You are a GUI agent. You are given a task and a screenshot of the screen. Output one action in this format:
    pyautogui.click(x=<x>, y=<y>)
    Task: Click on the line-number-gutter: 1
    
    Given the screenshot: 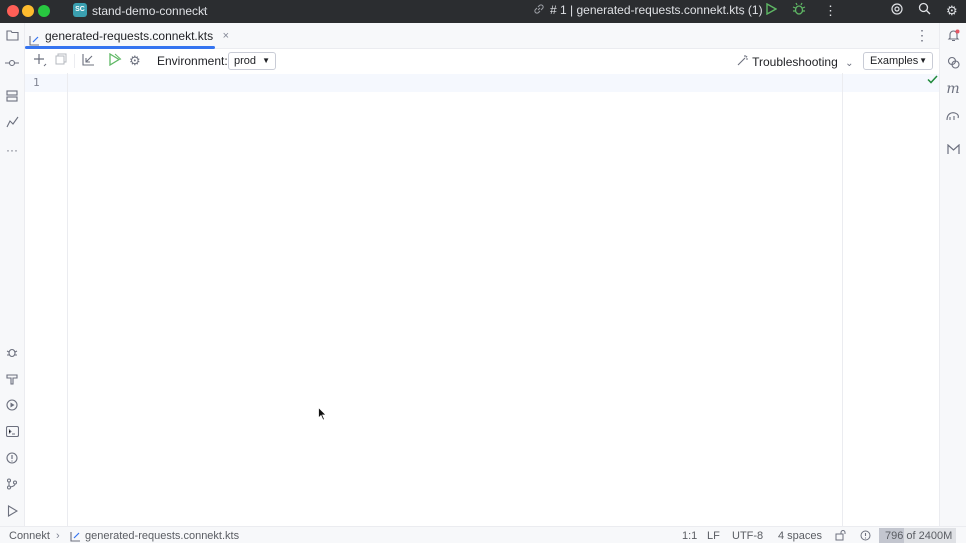 What is the action you would take?
    pyautogui.click(x=46, y=299)
    